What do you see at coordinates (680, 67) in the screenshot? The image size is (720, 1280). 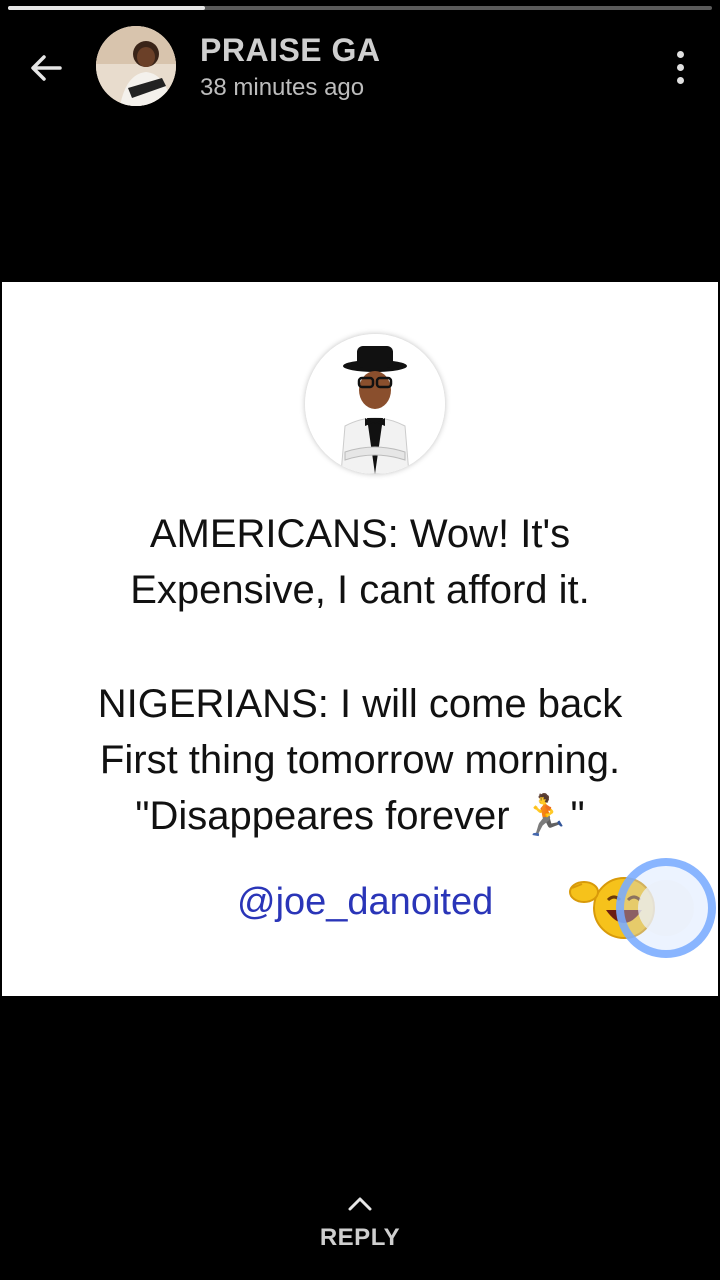 I see `more-options-button` at bounding box center [680, 67].